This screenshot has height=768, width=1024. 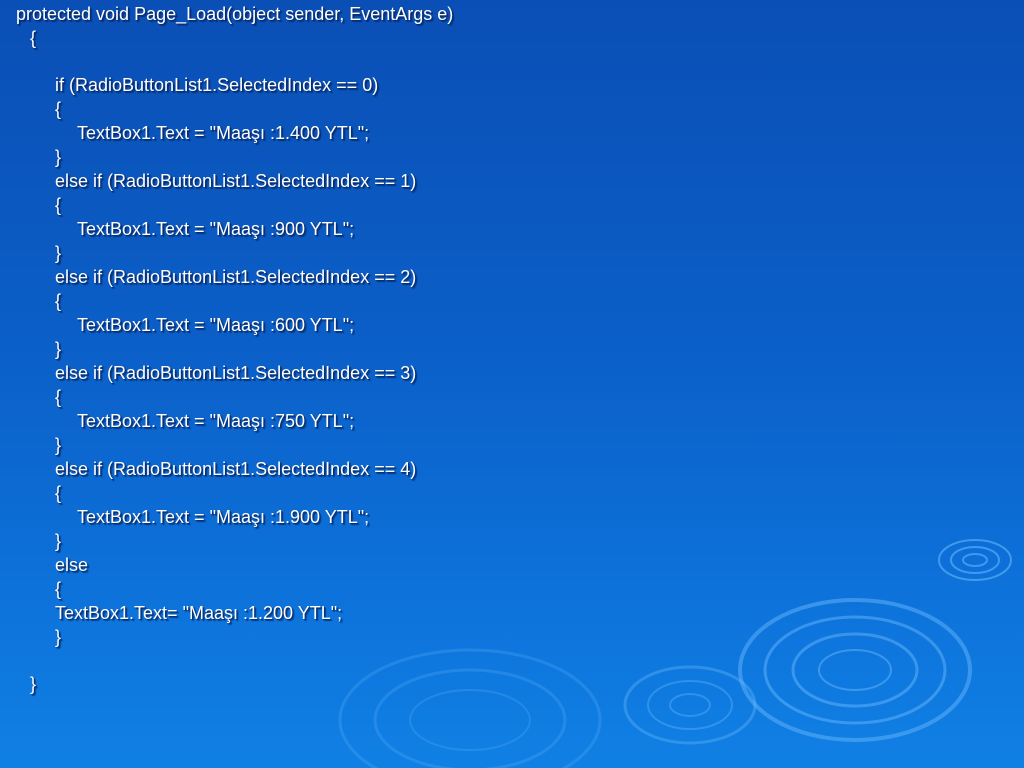 I want to click on code-line-close-brace: }, so click(x=33, y=684).